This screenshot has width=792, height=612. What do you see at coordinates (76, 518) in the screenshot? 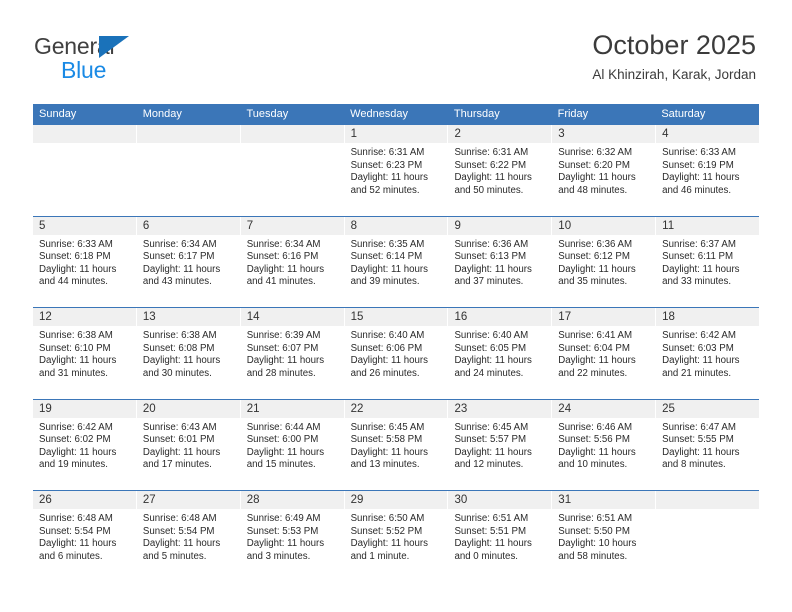
I see `day-detail-line: Sunrise: 6:48 AM` at bounding box center [76, 518].